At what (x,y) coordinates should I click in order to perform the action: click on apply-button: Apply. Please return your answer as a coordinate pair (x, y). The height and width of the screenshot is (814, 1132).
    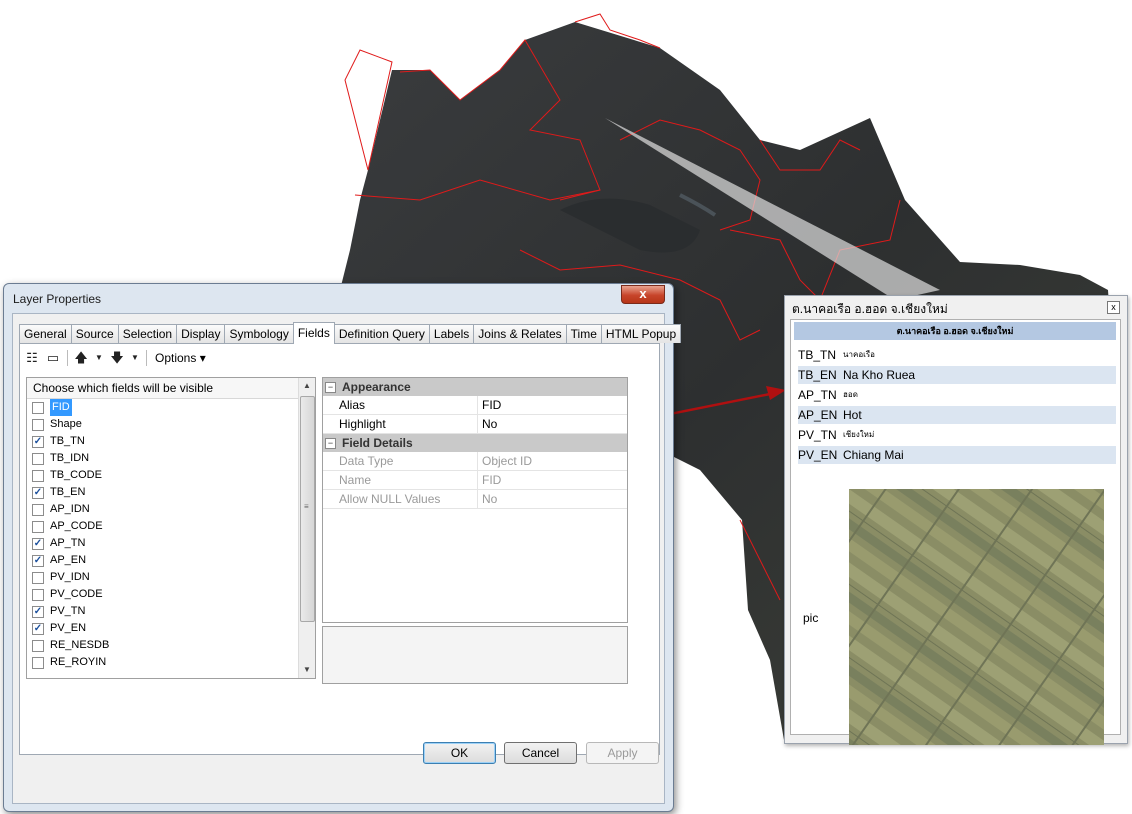
    Looking at the image, I should click on (622, 753).